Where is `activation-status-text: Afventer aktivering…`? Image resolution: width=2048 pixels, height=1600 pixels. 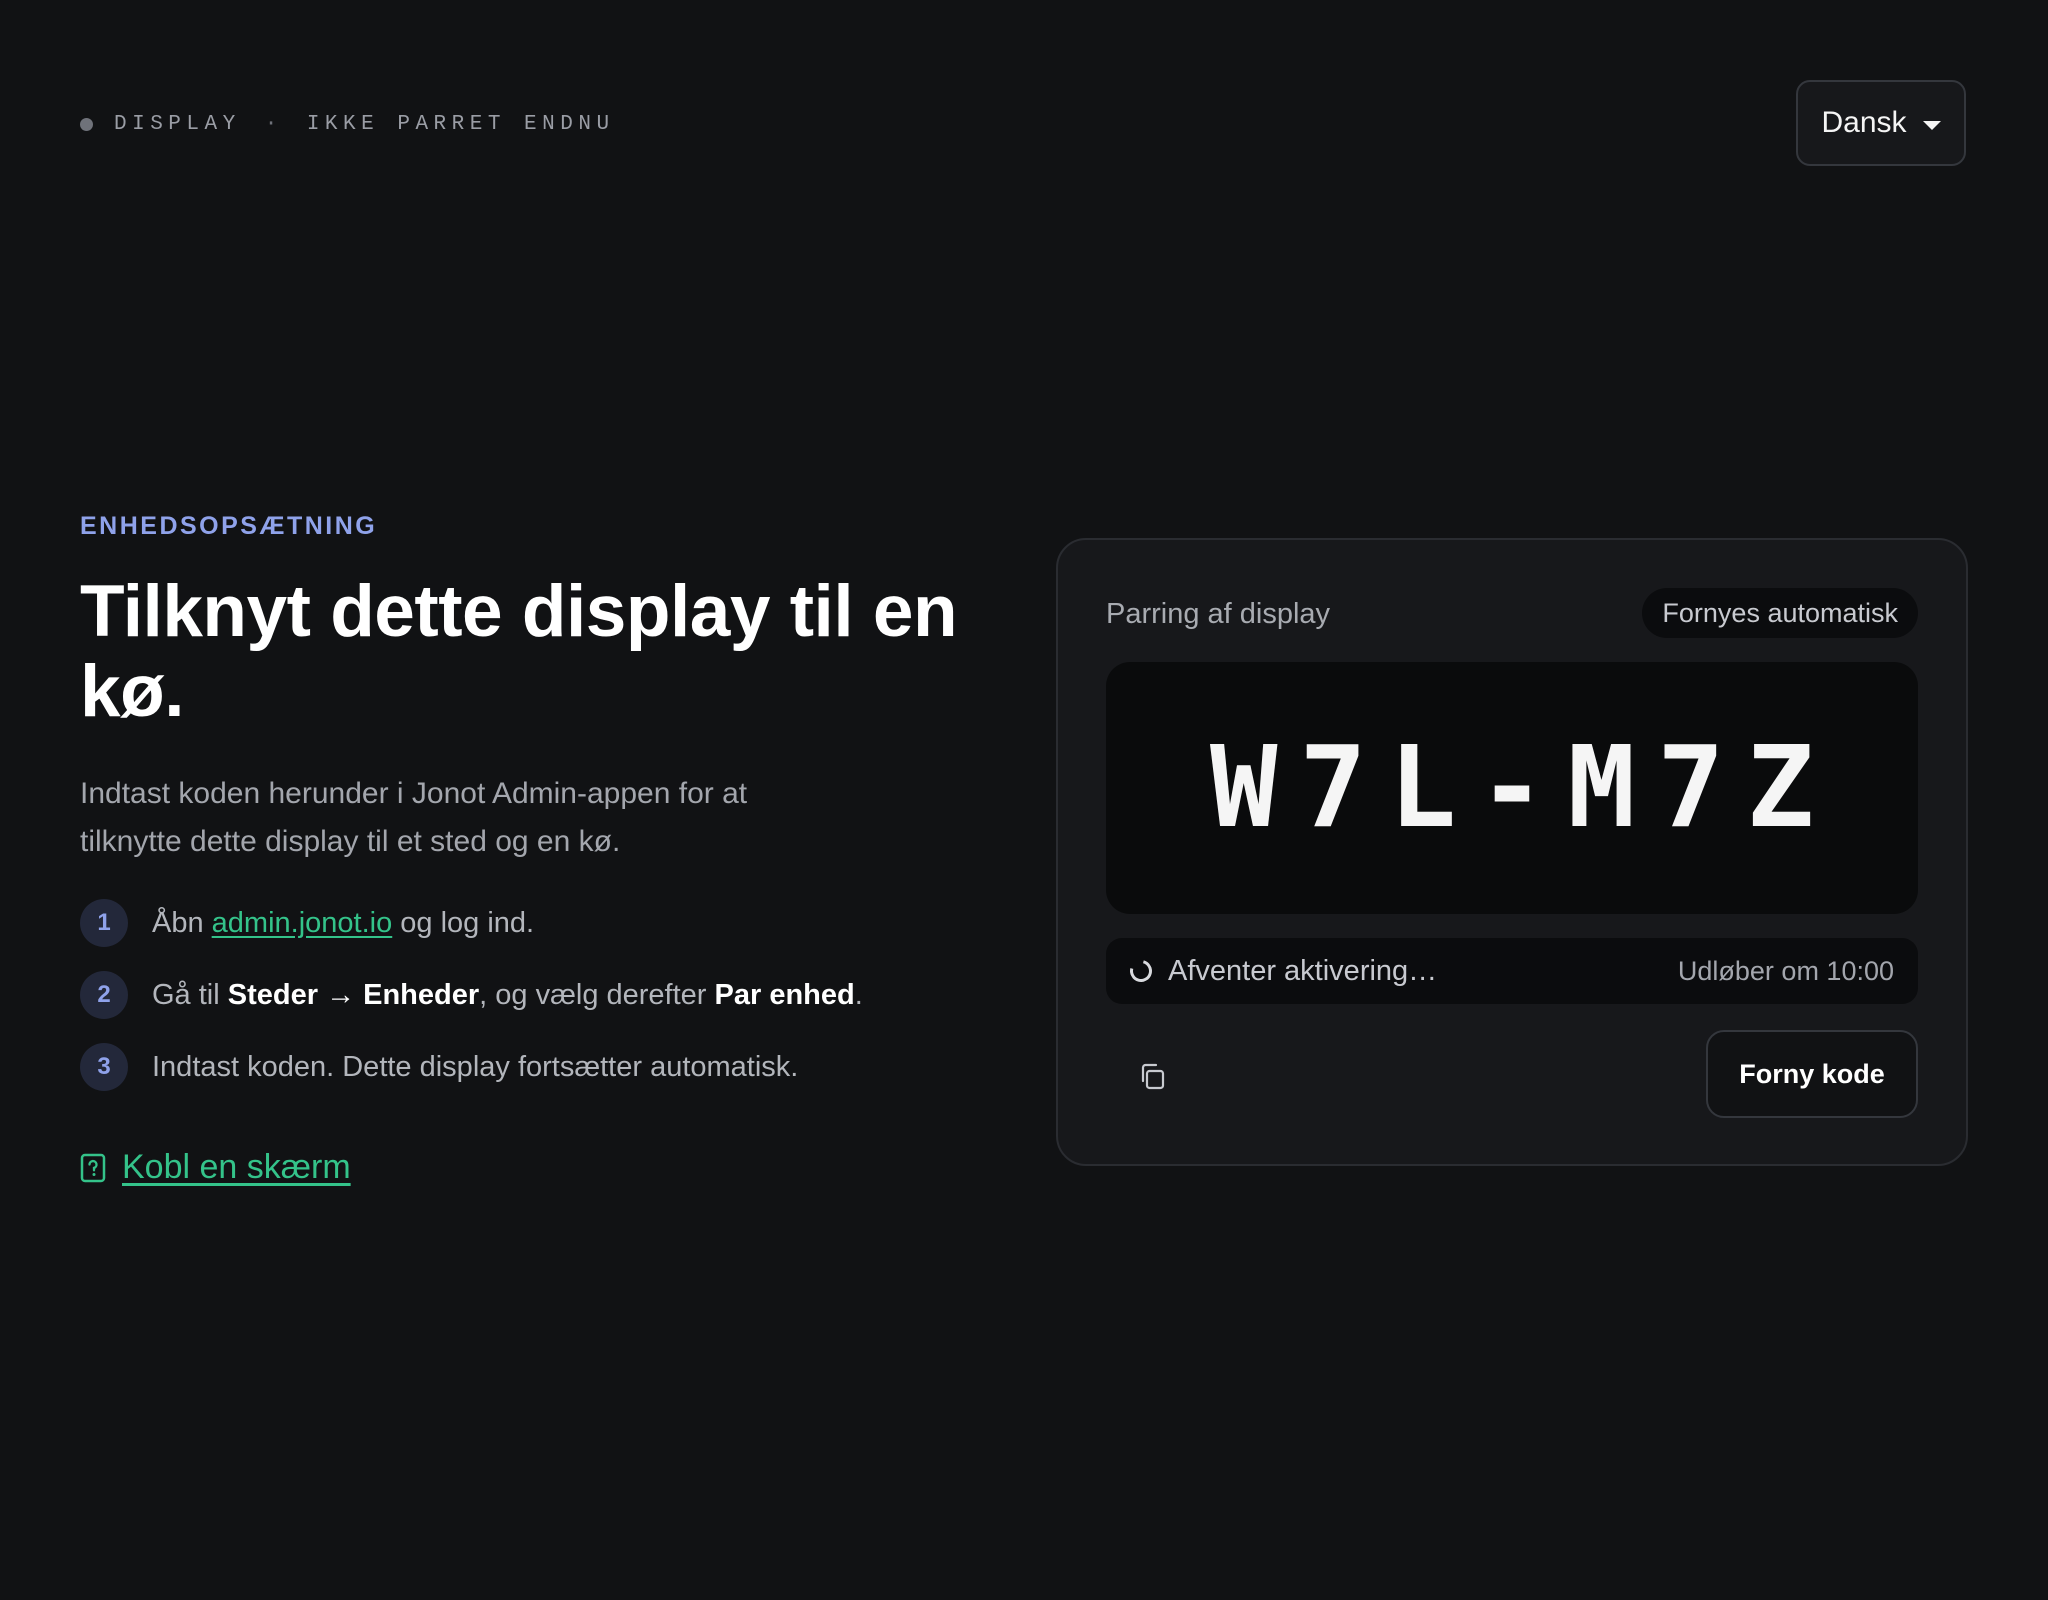
activation-status-text: Afventer aktivering… is located at coordinates (1303, 970).